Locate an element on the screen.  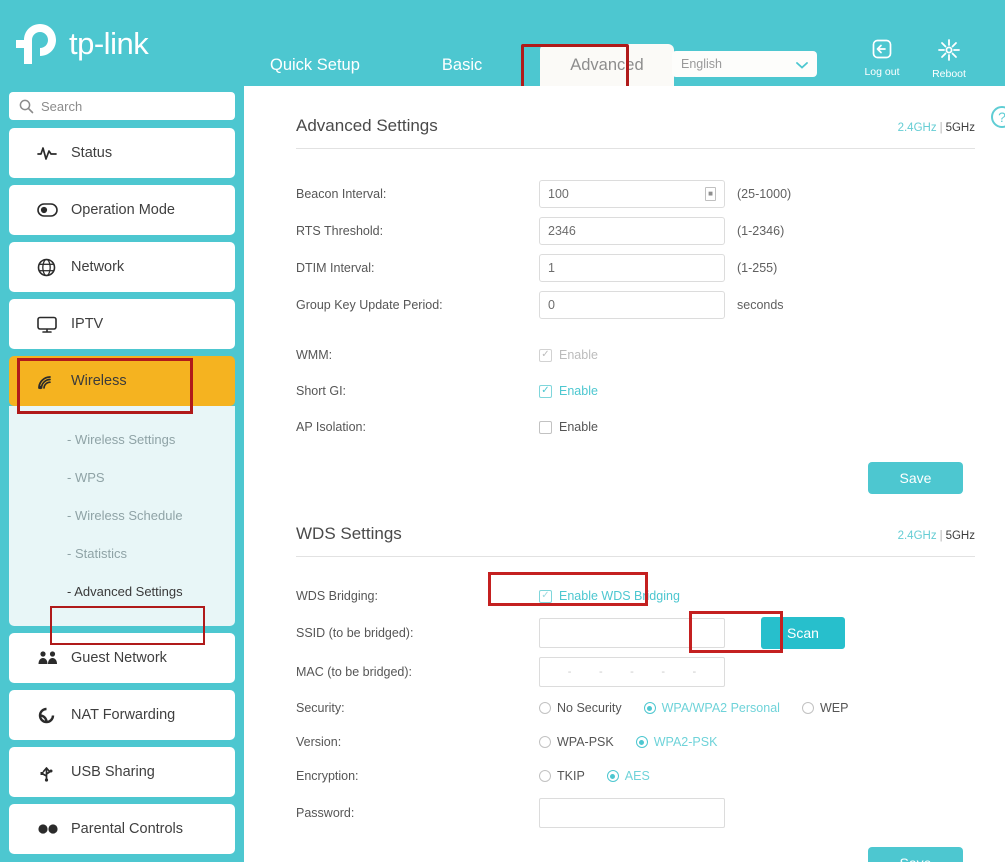
beacon-interval-input: 100 ■ is located at coordinates (632, 193).